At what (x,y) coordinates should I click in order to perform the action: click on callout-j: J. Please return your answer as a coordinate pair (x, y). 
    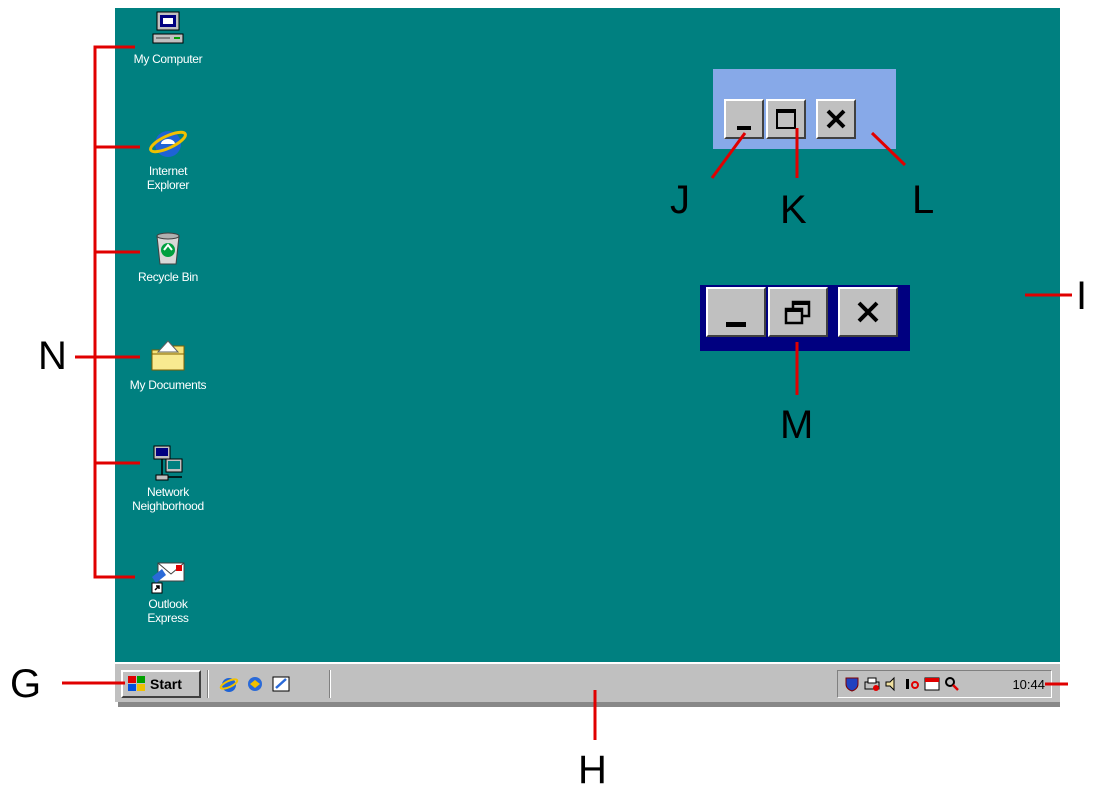
    Looking at the image, I should click on (680, 200).